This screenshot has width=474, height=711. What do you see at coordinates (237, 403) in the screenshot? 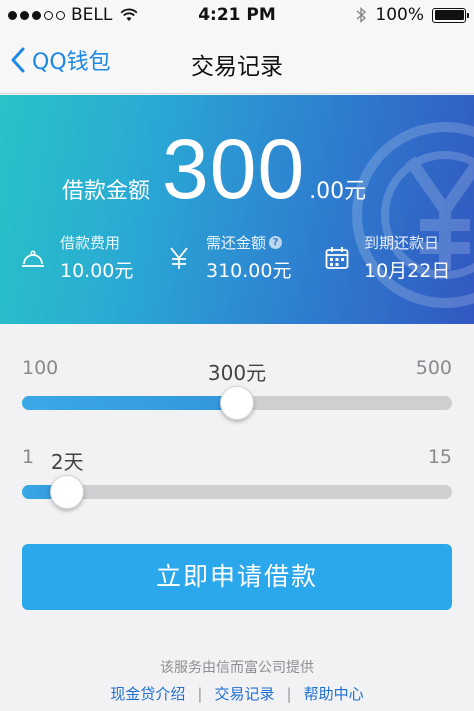
I see `amount-slider-thumb` at bounding box center [237, 403].